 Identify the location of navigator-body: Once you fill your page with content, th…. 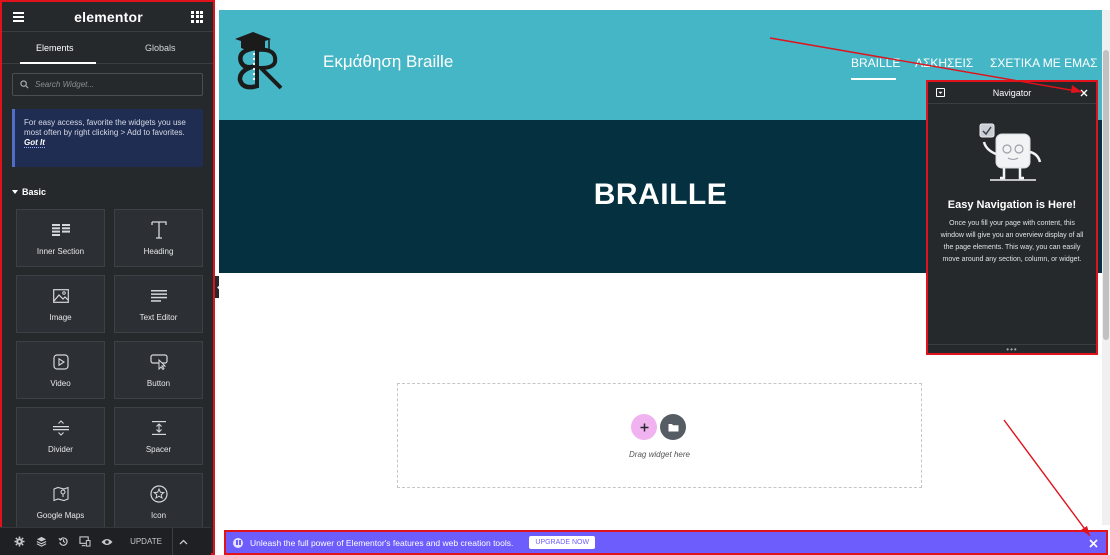
(1012, 241).